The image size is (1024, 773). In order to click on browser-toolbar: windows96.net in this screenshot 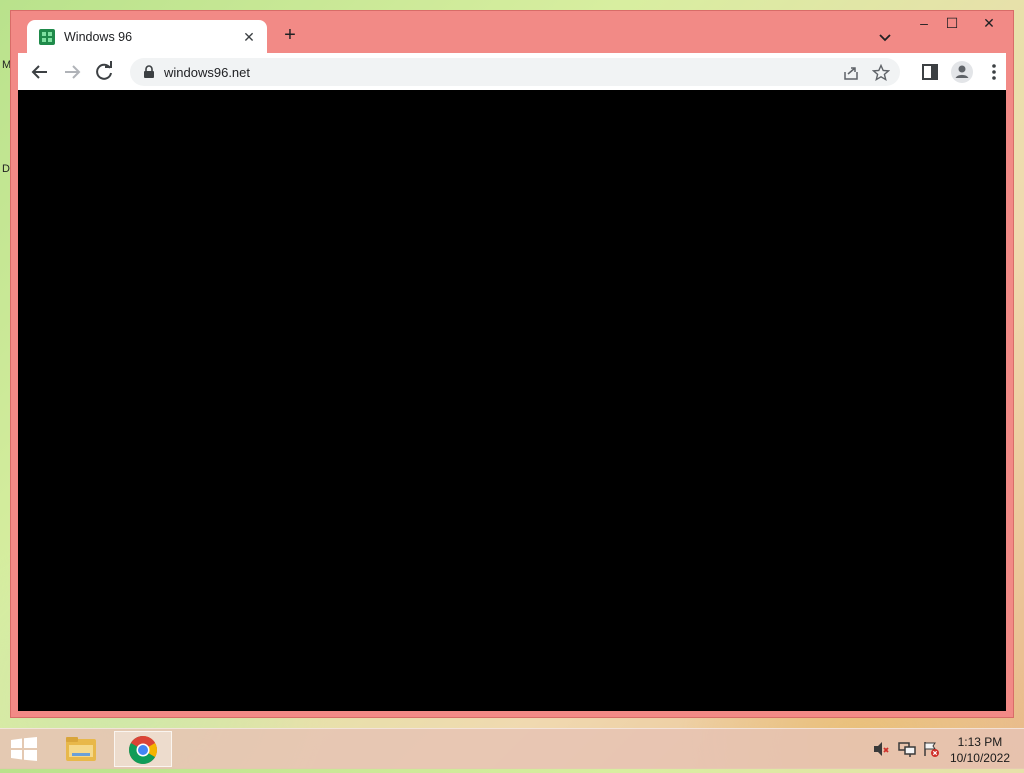, I will do `click(512, 71)`.